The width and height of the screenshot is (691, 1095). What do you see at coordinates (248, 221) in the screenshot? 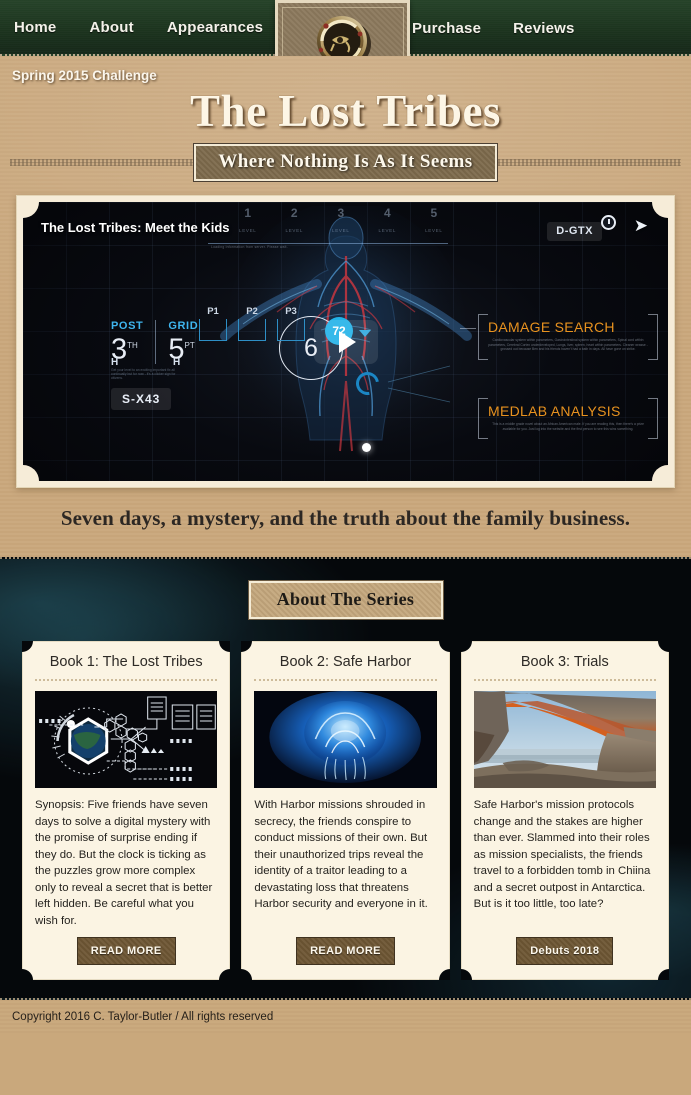
I see `level-indicator: 1 LEVEL` at bounding box center [248, 221].